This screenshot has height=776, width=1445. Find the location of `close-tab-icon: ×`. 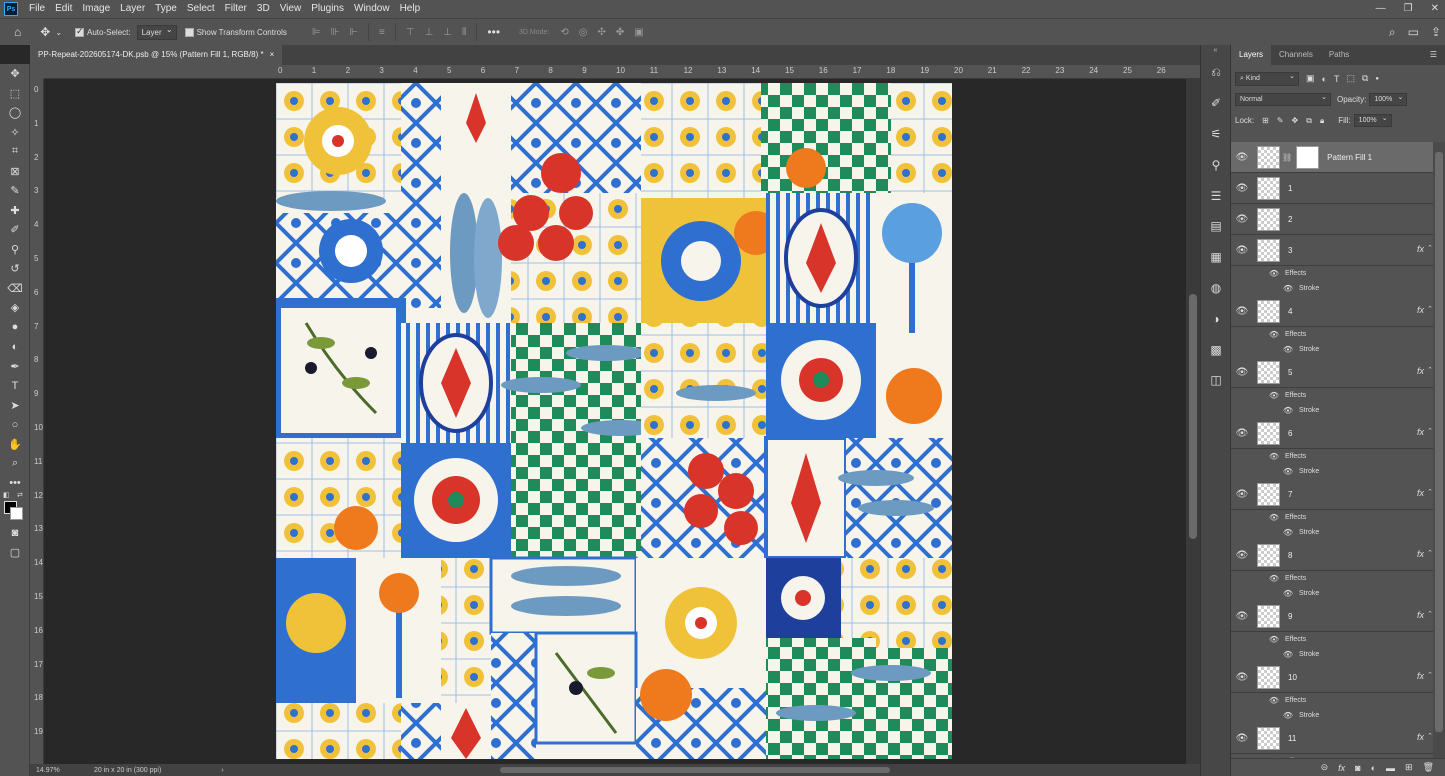

close-tab-icon: × is located at coordinates (272, 55).